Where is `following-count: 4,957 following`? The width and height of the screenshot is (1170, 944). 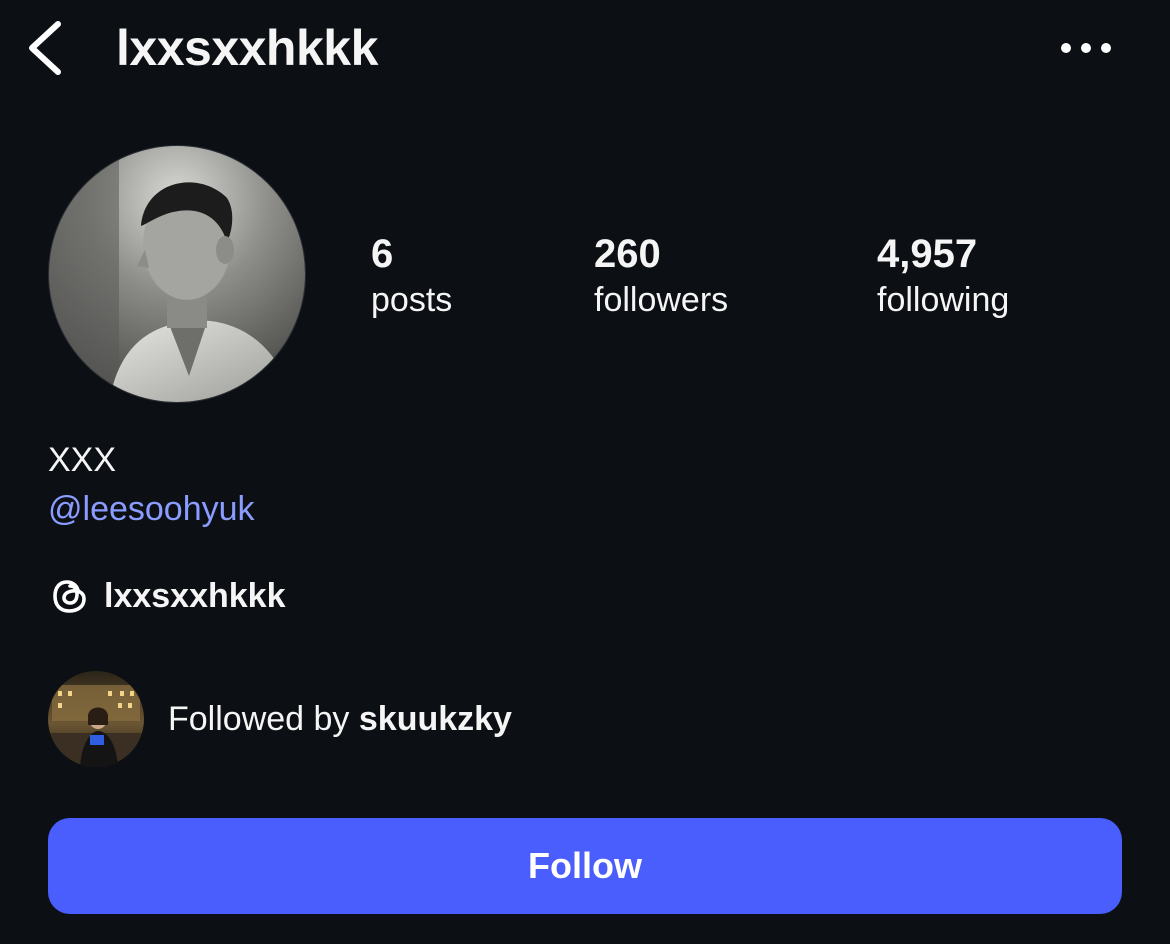 following-count: 4,957 following is located at coordinates (943, 276).